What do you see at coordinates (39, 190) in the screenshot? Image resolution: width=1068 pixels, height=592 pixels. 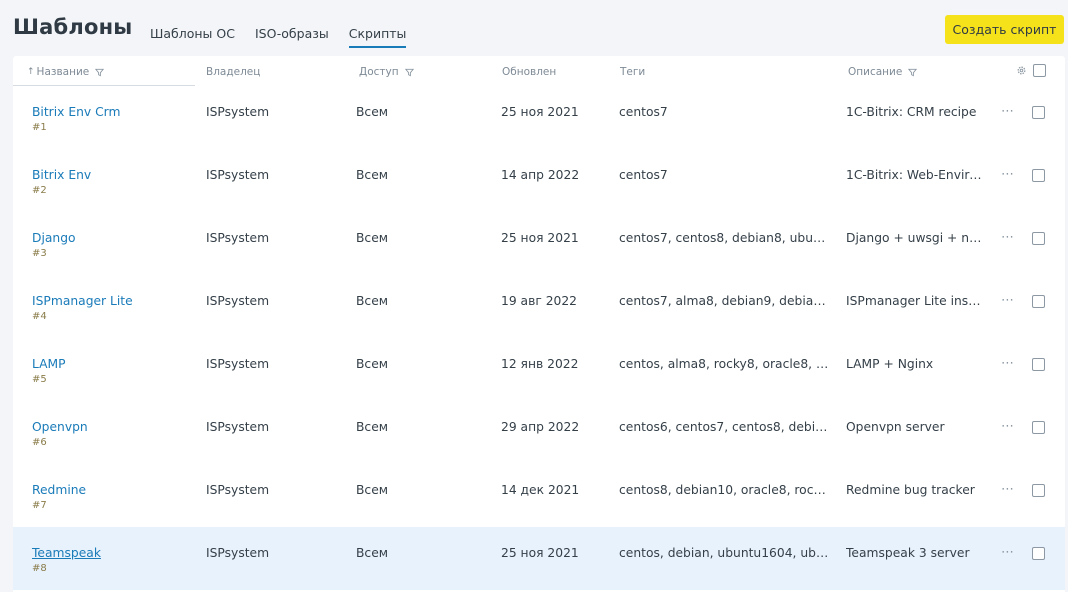 I see `script-id: #2` at bounding box center [39, 190].